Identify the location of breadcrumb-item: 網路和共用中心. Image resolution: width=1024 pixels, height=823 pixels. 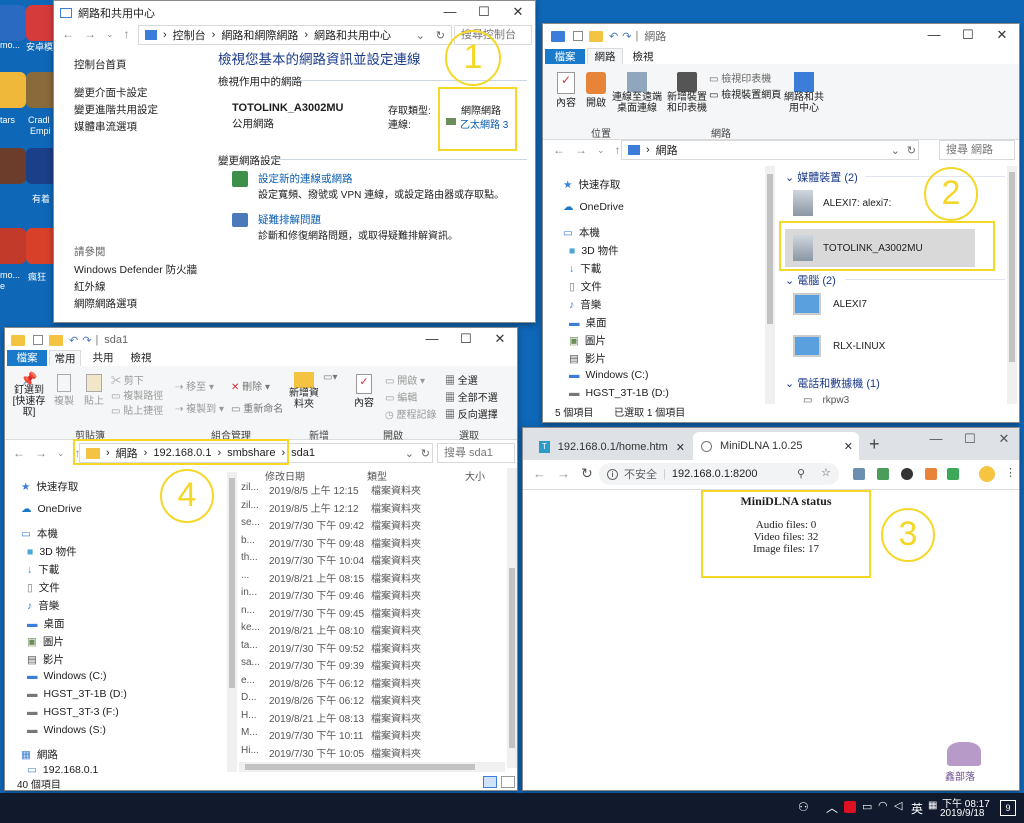
(352, 35).